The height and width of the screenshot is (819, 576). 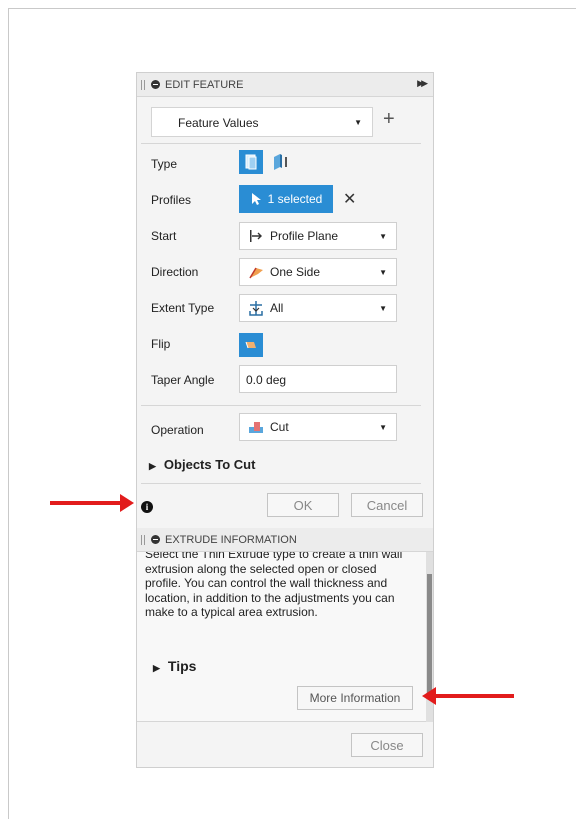 I want to click on profiles-label: Profiles, so click(x=171, y=200).